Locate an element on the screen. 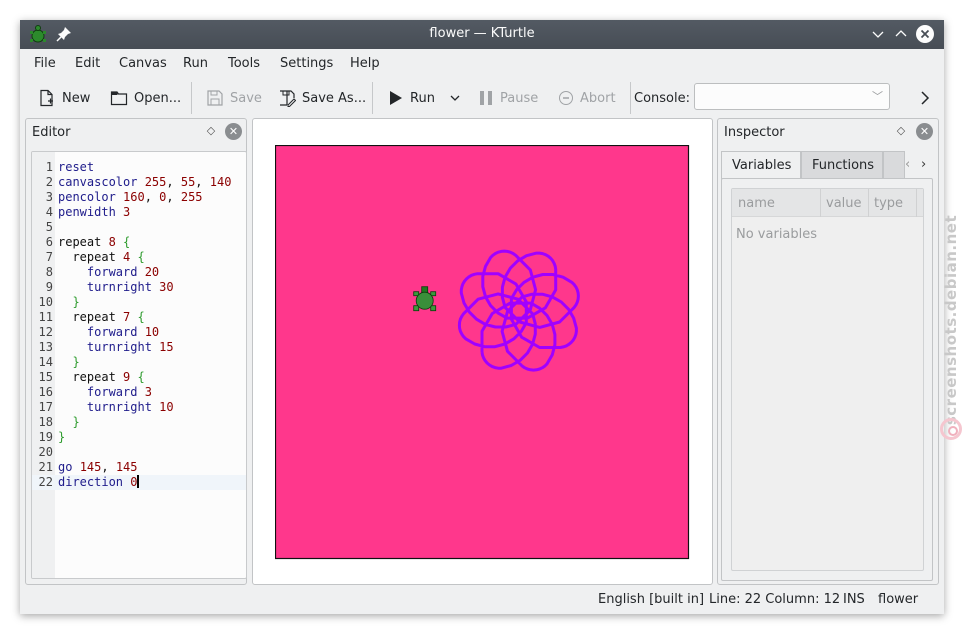 This screenshot has width=964, height=634. code-line: 6 repeat 8 { is located at coordinates (139, 242).